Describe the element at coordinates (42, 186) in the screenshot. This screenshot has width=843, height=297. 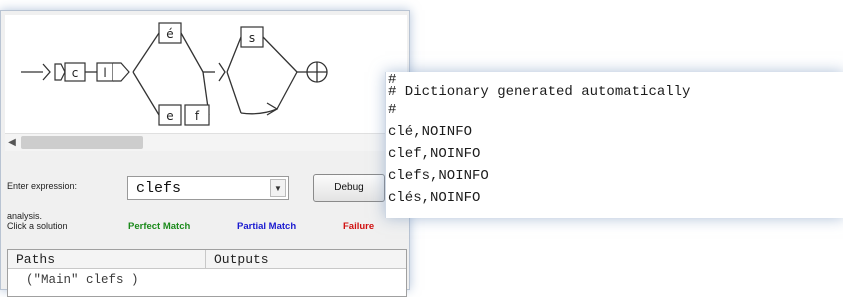
I see `enter-expression-label: Enter expression:` at that location.